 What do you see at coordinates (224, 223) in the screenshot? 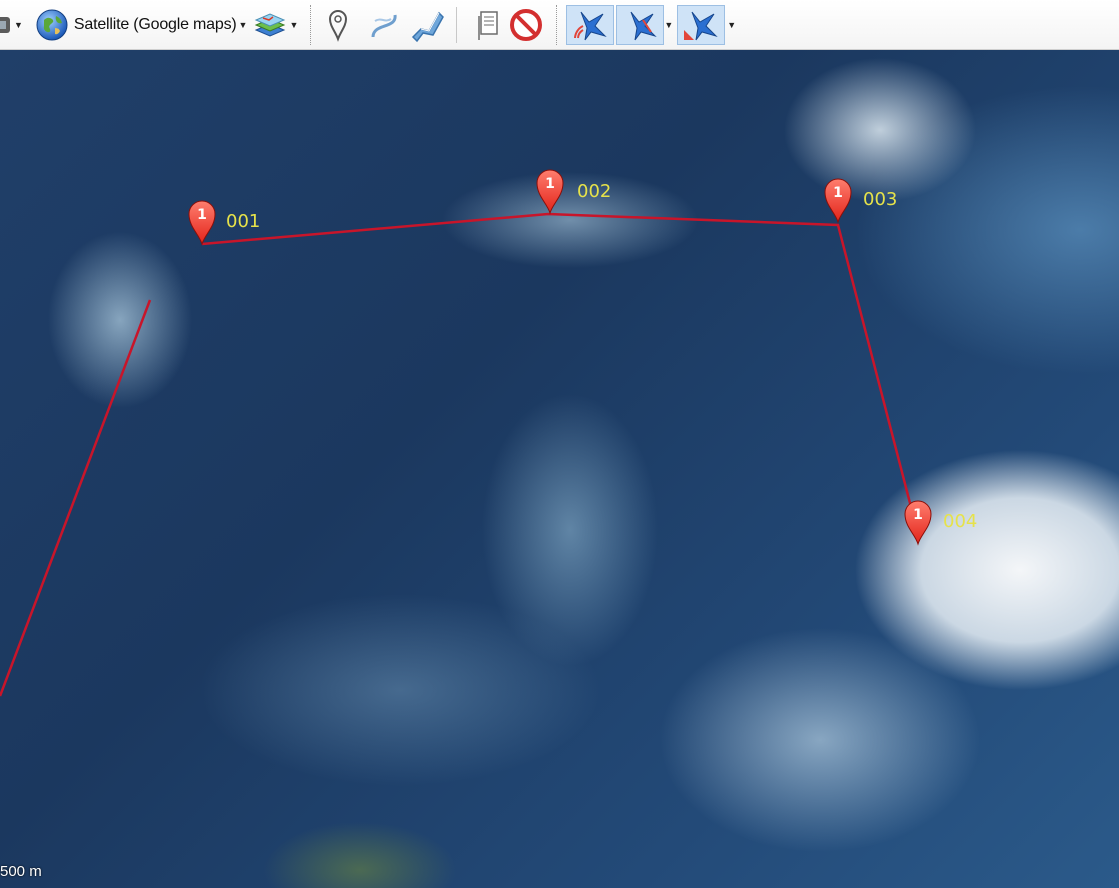
I see `waypoint-marker: 1 001` at bounding box center [224, 223].